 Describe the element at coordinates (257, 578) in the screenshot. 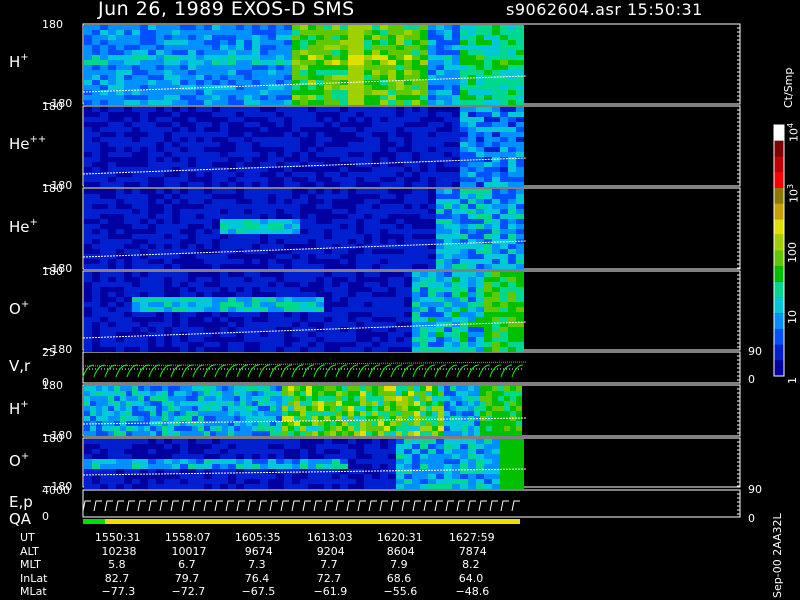

I see `ephem-cell: 76.4` at that location.